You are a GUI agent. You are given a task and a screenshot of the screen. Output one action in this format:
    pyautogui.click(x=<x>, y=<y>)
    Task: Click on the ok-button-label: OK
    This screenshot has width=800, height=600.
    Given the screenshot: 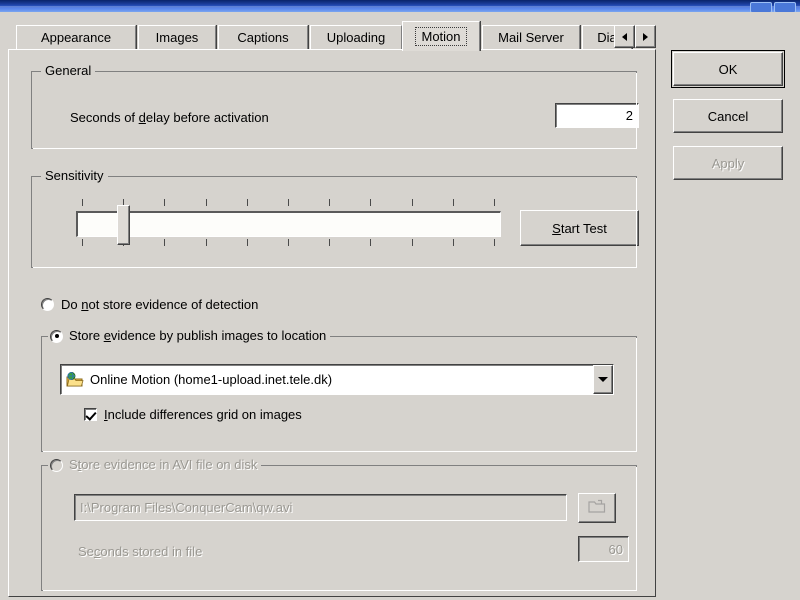 What is the action you would take?
    pyautogui.click(x=728, y=69)
    